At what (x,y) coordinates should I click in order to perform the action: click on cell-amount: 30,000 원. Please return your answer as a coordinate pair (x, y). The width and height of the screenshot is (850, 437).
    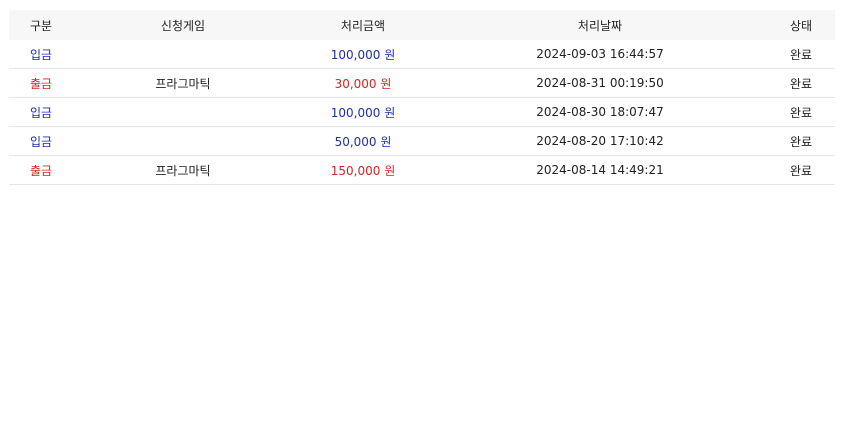
    Looking at the image, I should click on (363, 83).